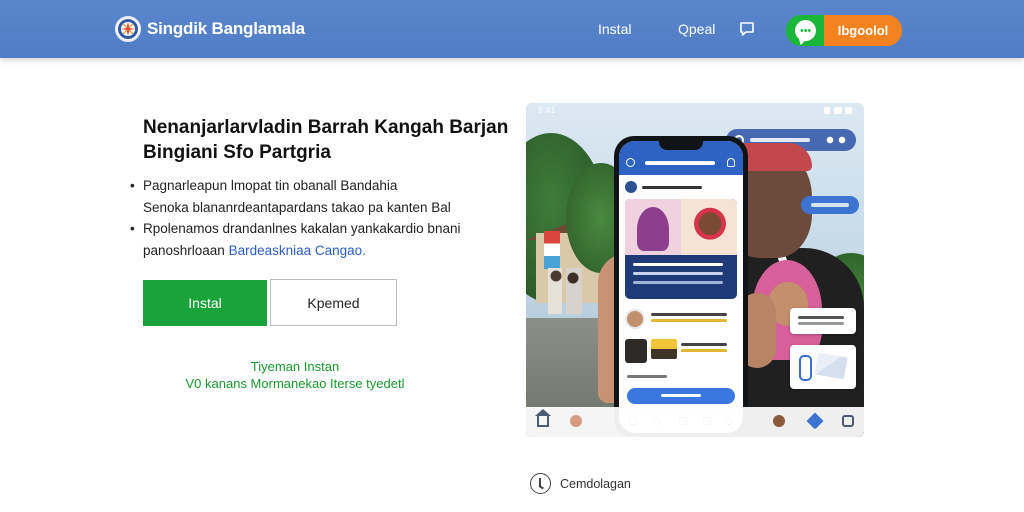  What do you see at coordinates (333, 302) in the screenshot?
I see `secondary-button: Kpemed` at bounding box center [333, 302].